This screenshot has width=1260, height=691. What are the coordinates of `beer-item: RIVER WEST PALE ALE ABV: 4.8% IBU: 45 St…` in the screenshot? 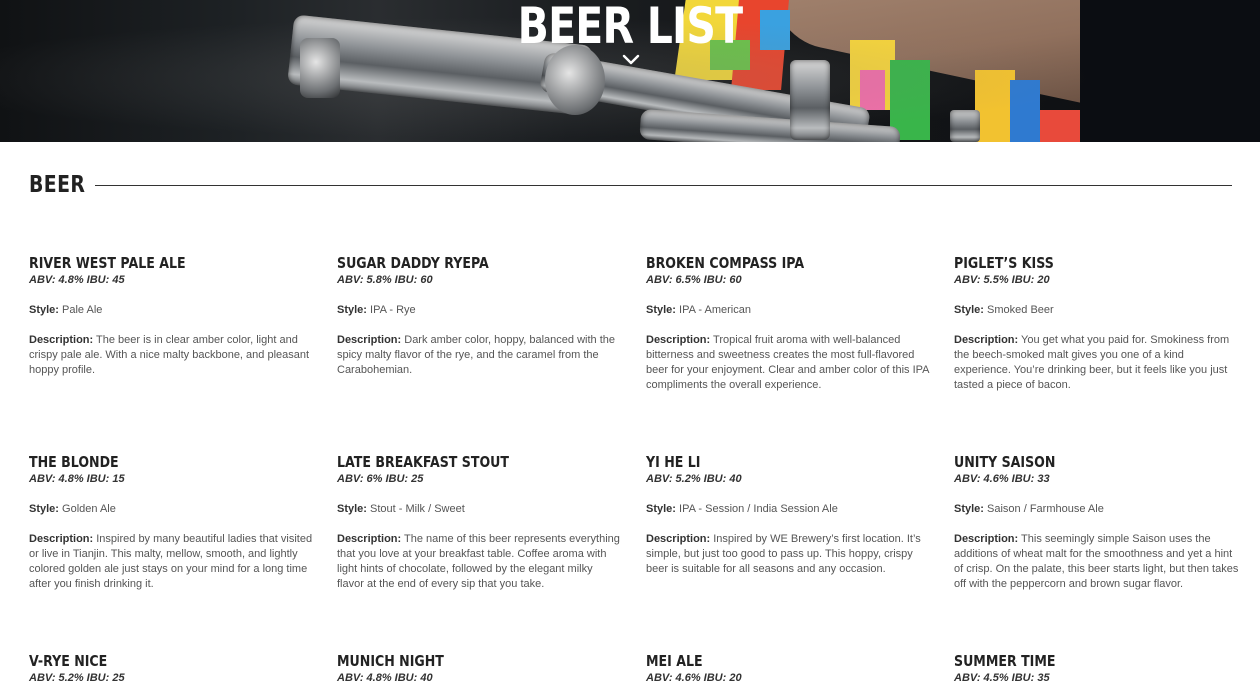 It's located at (171, 316).